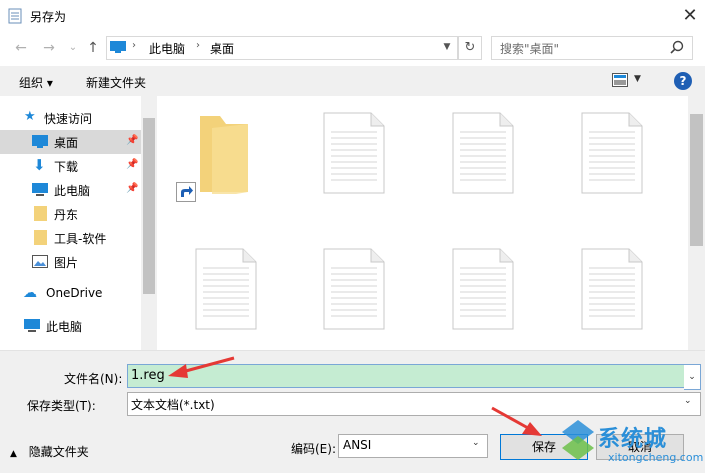 This screenshot has height=473, width=705. What do you see at coordinates (357, 445) in the screenshot?
I see `encoding-value: ANSI` at bounding box center [357, 445].